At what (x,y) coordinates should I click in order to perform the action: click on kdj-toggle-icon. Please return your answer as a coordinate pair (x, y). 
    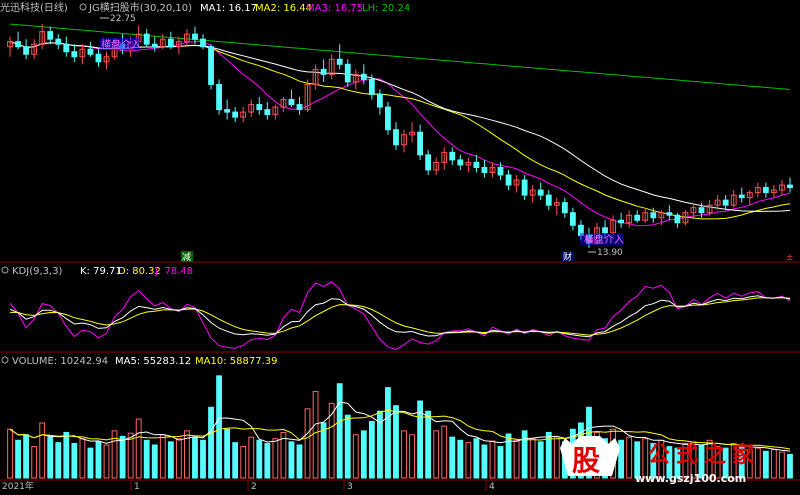
    Looking at the image, I should click on (5, 270).